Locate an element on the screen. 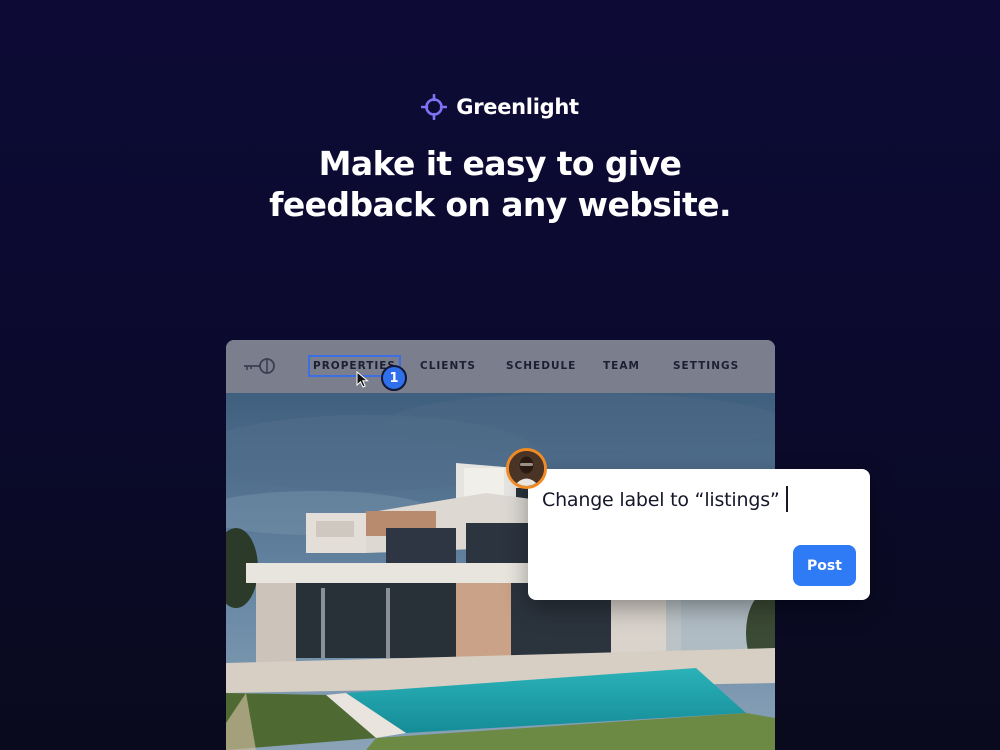 The image size is (1000, 750). brand: Greenlight is located at coordinates (500, 107).